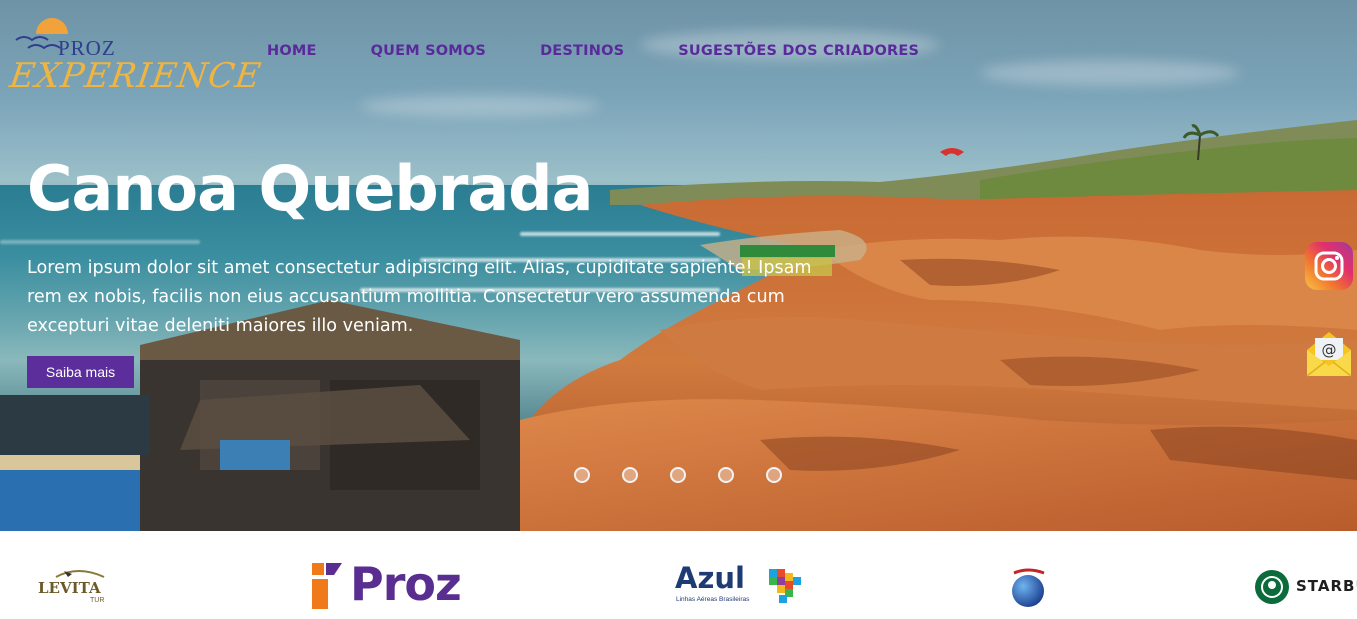 This screenshot has height=619, width=1357. Describe the element at coordinates (710, 578) in the screenshot. I see `azul-name: Azul` at that location.